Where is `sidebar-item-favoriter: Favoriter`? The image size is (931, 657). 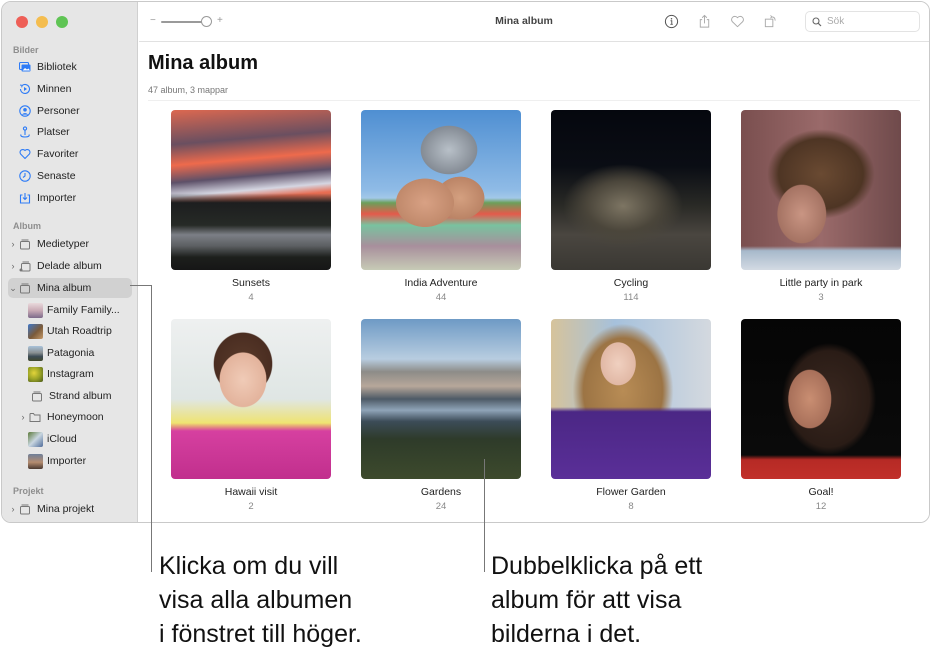
sidebar-item-favoriter: Favoriter is located at coordinates (70, 154).